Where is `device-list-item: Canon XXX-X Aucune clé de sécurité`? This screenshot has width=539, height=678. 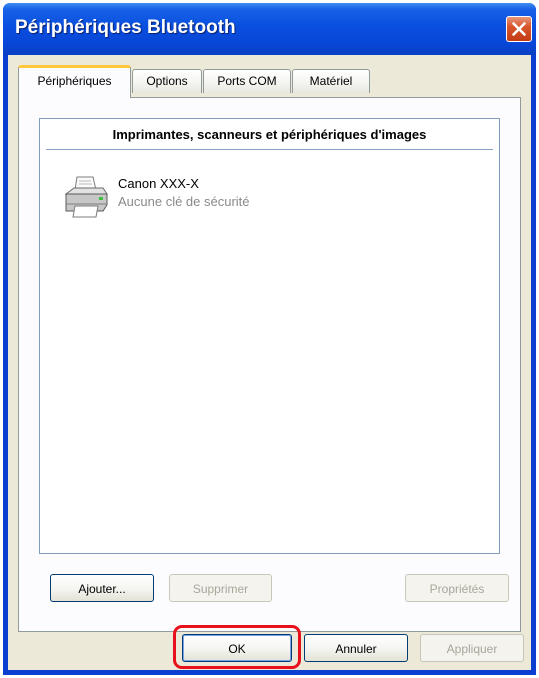 device-list-item: Canon XXX-X Aucune clé de sécurité is located at coordinates (202, 200).